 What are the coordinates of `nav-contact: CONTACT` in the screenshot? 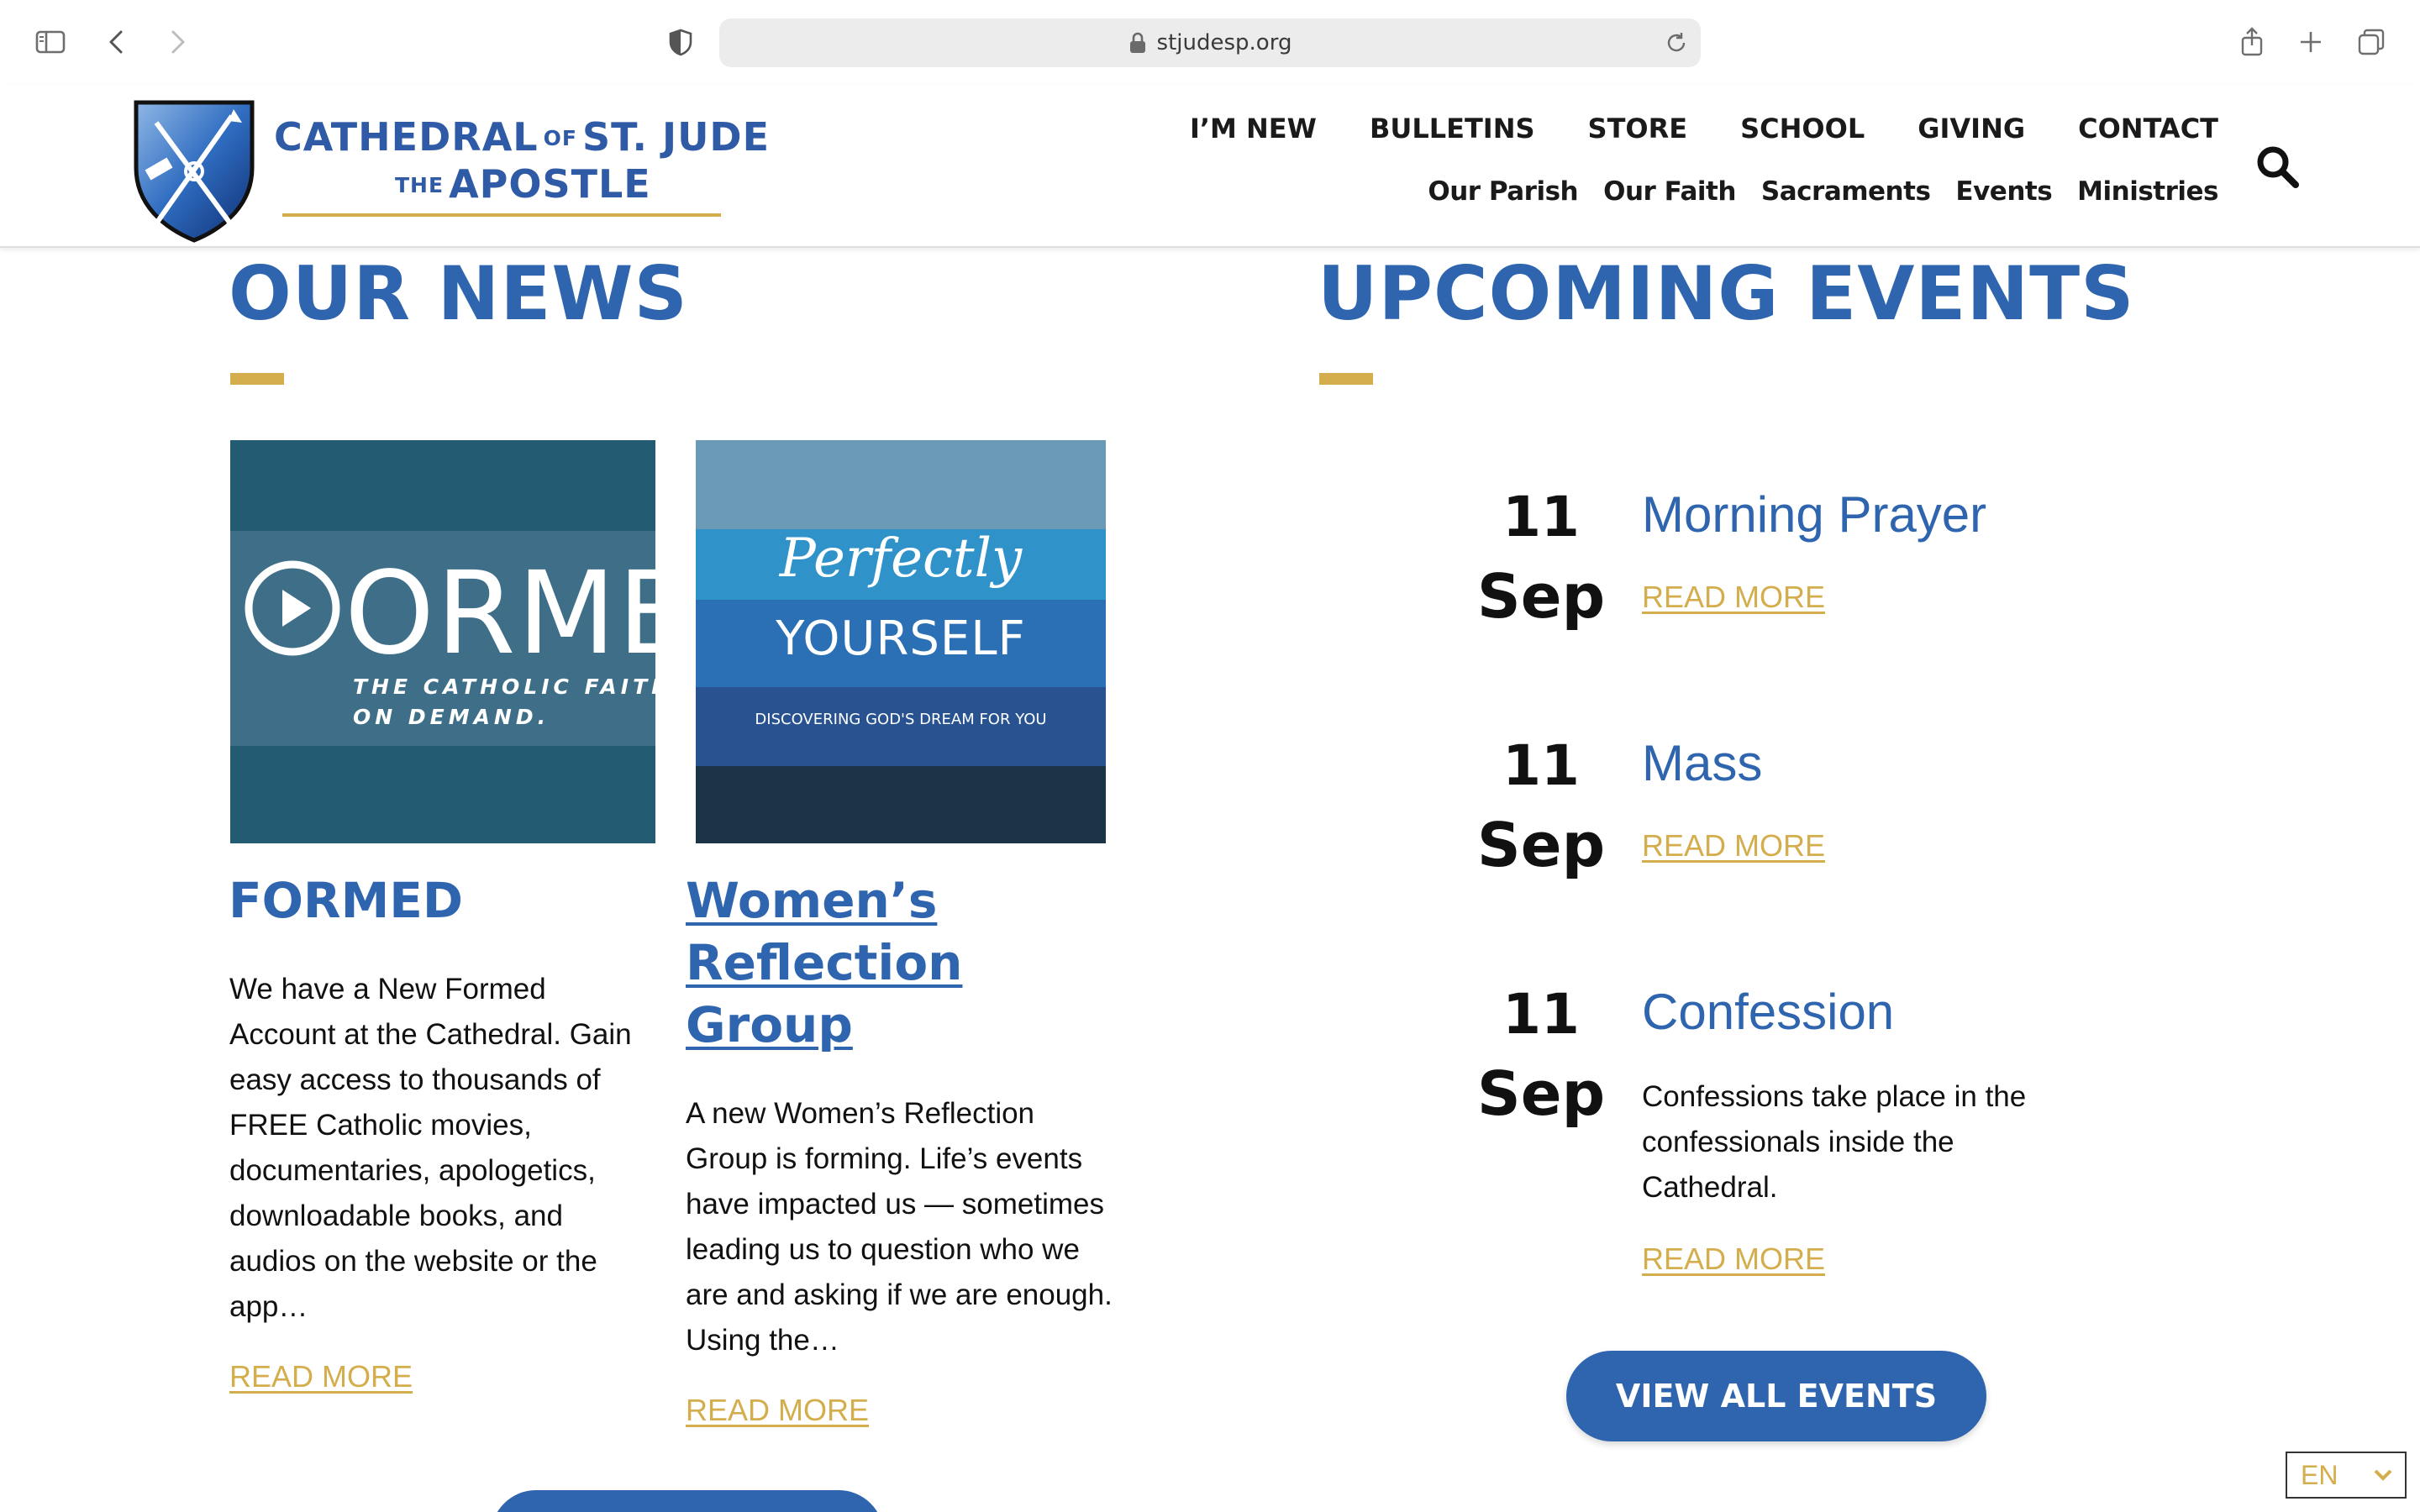 It's located at (2148, 128).